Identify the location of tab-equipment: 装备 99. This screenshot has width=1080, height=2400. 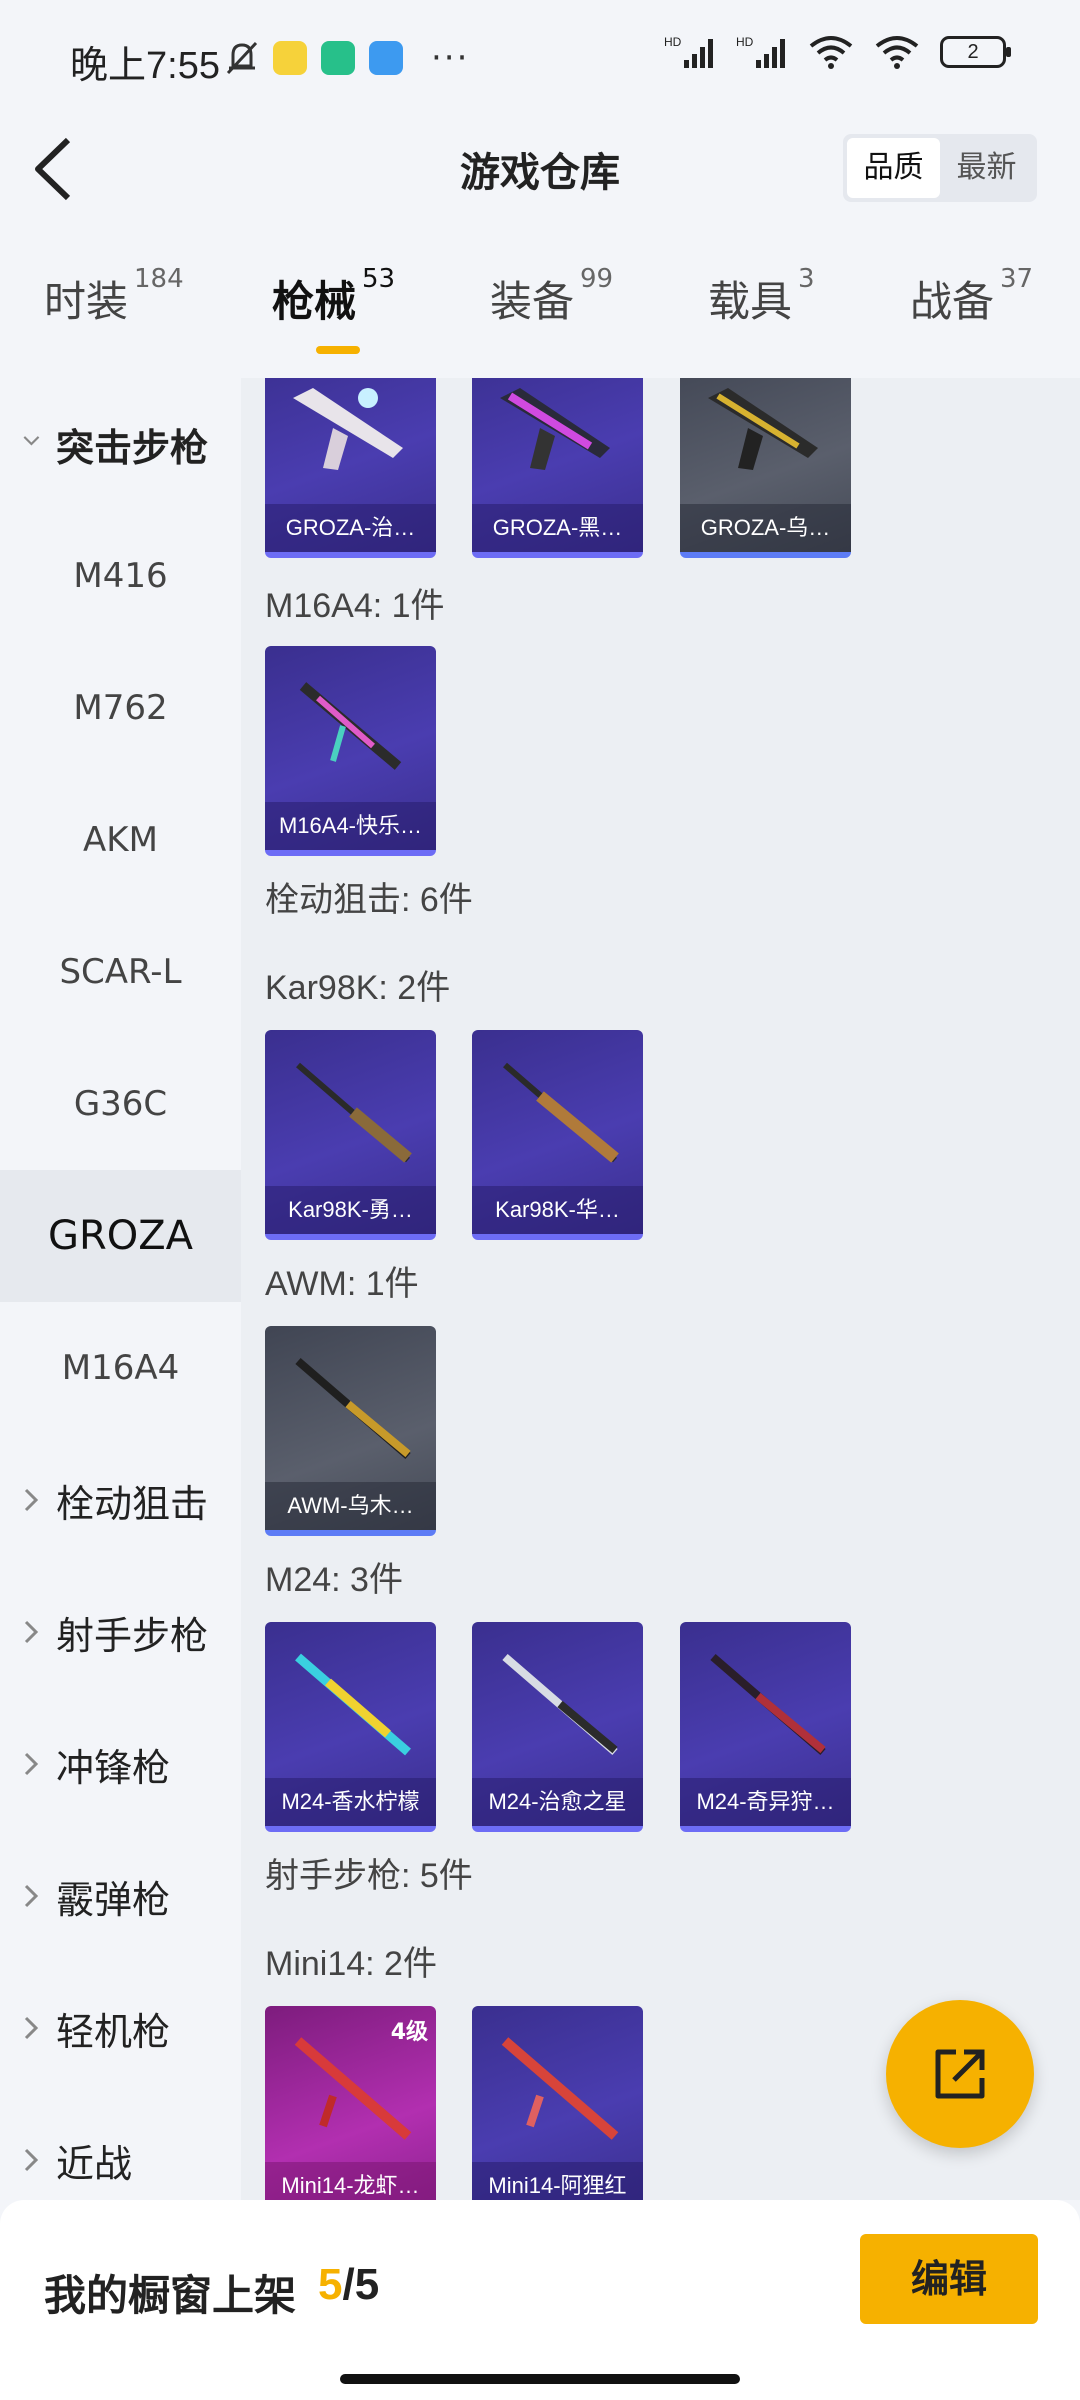
(551, 296).